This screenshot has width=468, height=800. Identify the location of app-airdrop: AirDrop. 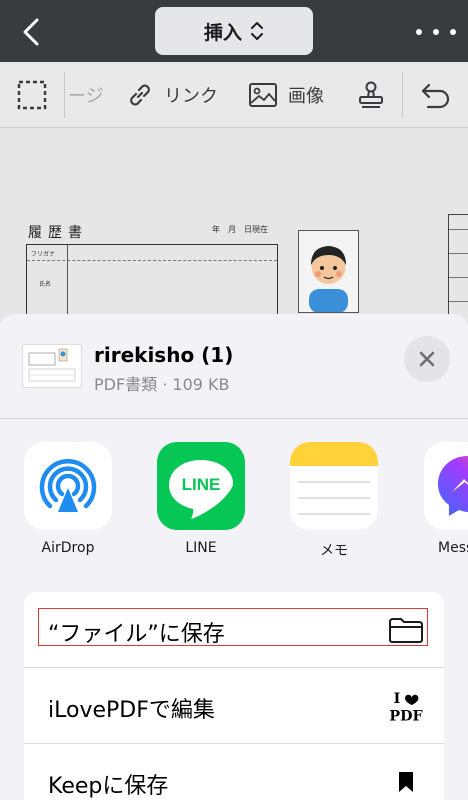
(68, 507).